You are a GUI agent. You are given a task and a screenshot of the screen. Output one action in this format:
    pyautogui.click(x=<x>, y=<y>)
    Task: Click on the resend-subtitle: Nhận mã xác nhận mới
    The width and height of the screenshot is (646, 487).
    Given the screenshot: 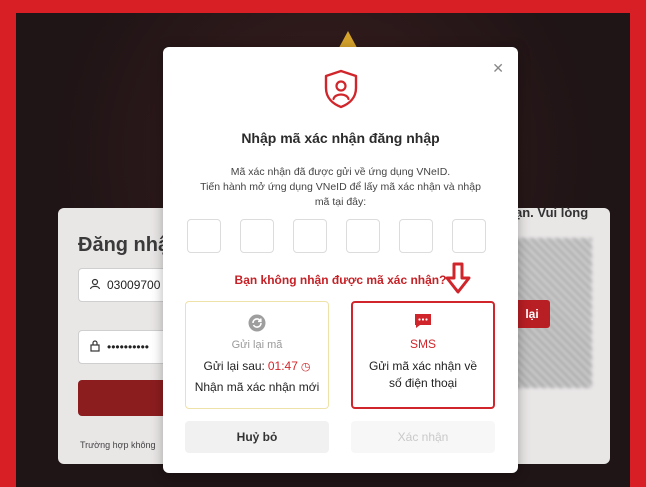 What is the action you would take?
    pyautogui.click(x=257, y=387)
    